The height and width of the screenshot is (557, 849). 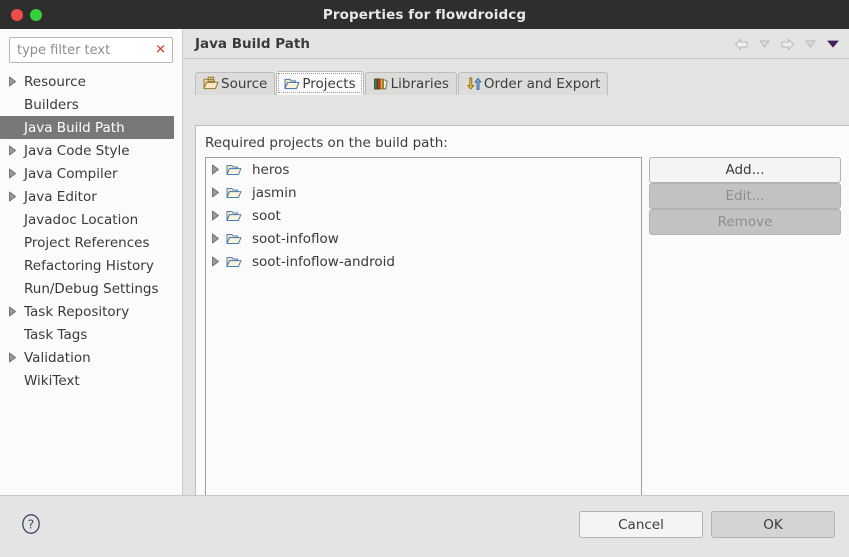 What do you see at coordinates (419, 84) in the screenshot?
I see `tab-label: Libraries` at bounding box center [419, 84].